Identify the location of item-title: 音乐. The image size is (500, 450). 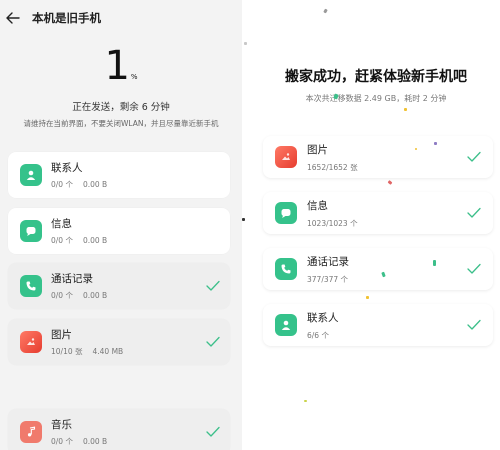
(61, 425).